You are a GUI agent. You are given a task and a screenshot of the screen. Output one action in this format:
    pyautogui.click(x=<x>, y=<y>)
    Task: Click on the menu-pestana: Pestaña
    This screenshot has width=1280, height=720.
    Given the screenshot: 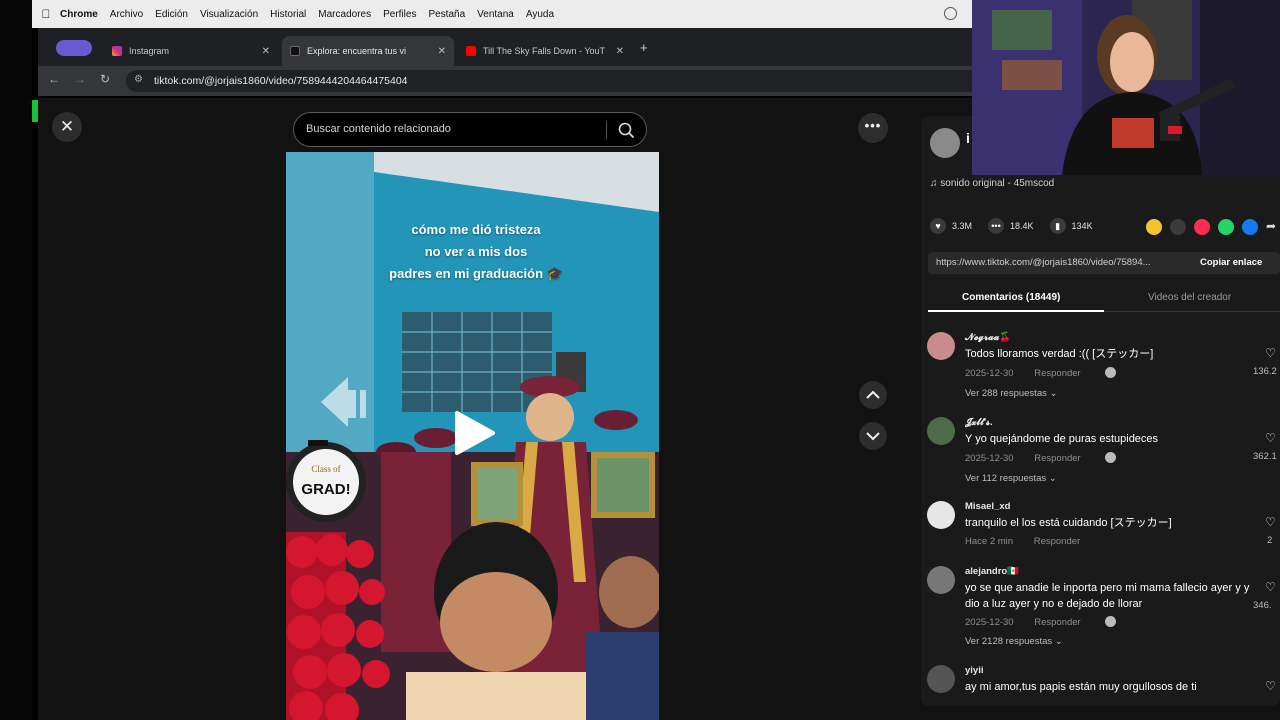 What is the action you would take?
    pyautogui.click(x=446, y=14)
    